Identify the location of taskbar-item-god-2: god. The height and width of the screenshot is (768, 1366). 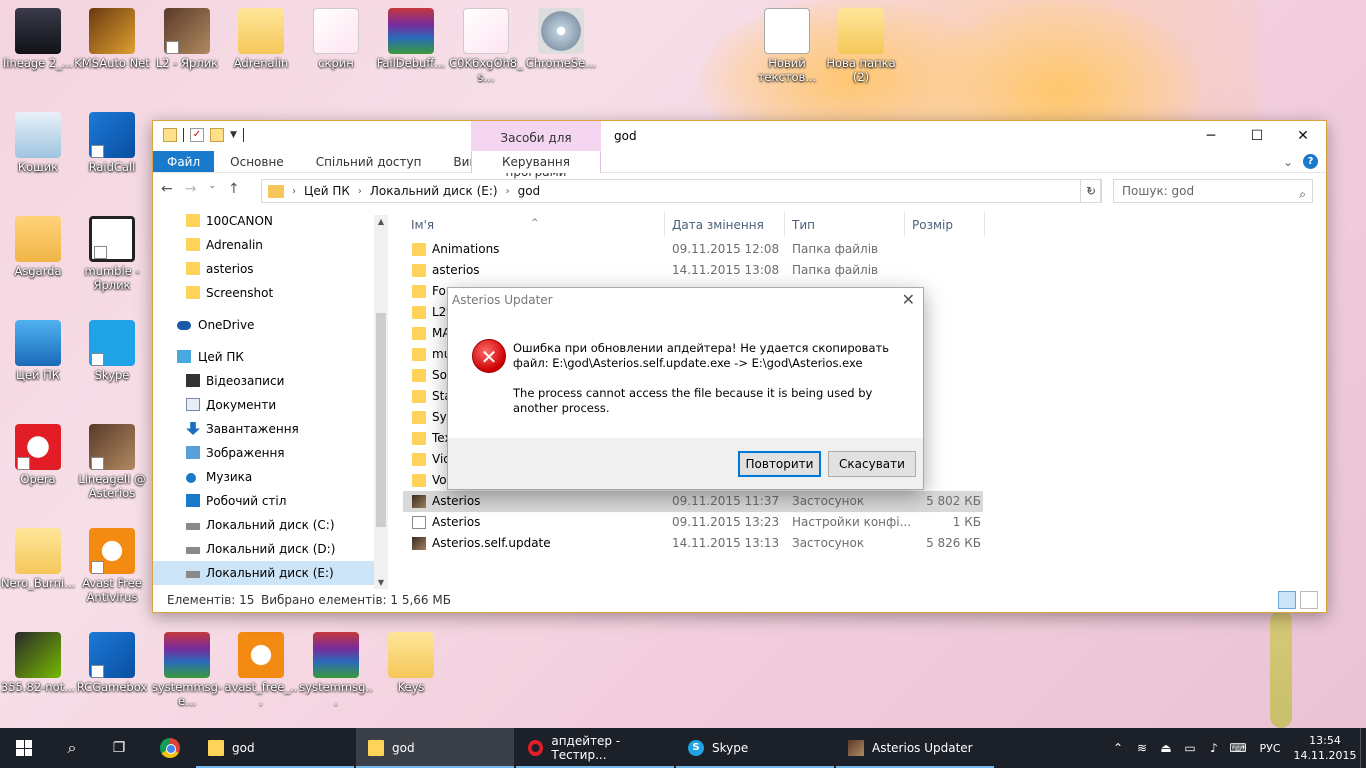
(435, 748).